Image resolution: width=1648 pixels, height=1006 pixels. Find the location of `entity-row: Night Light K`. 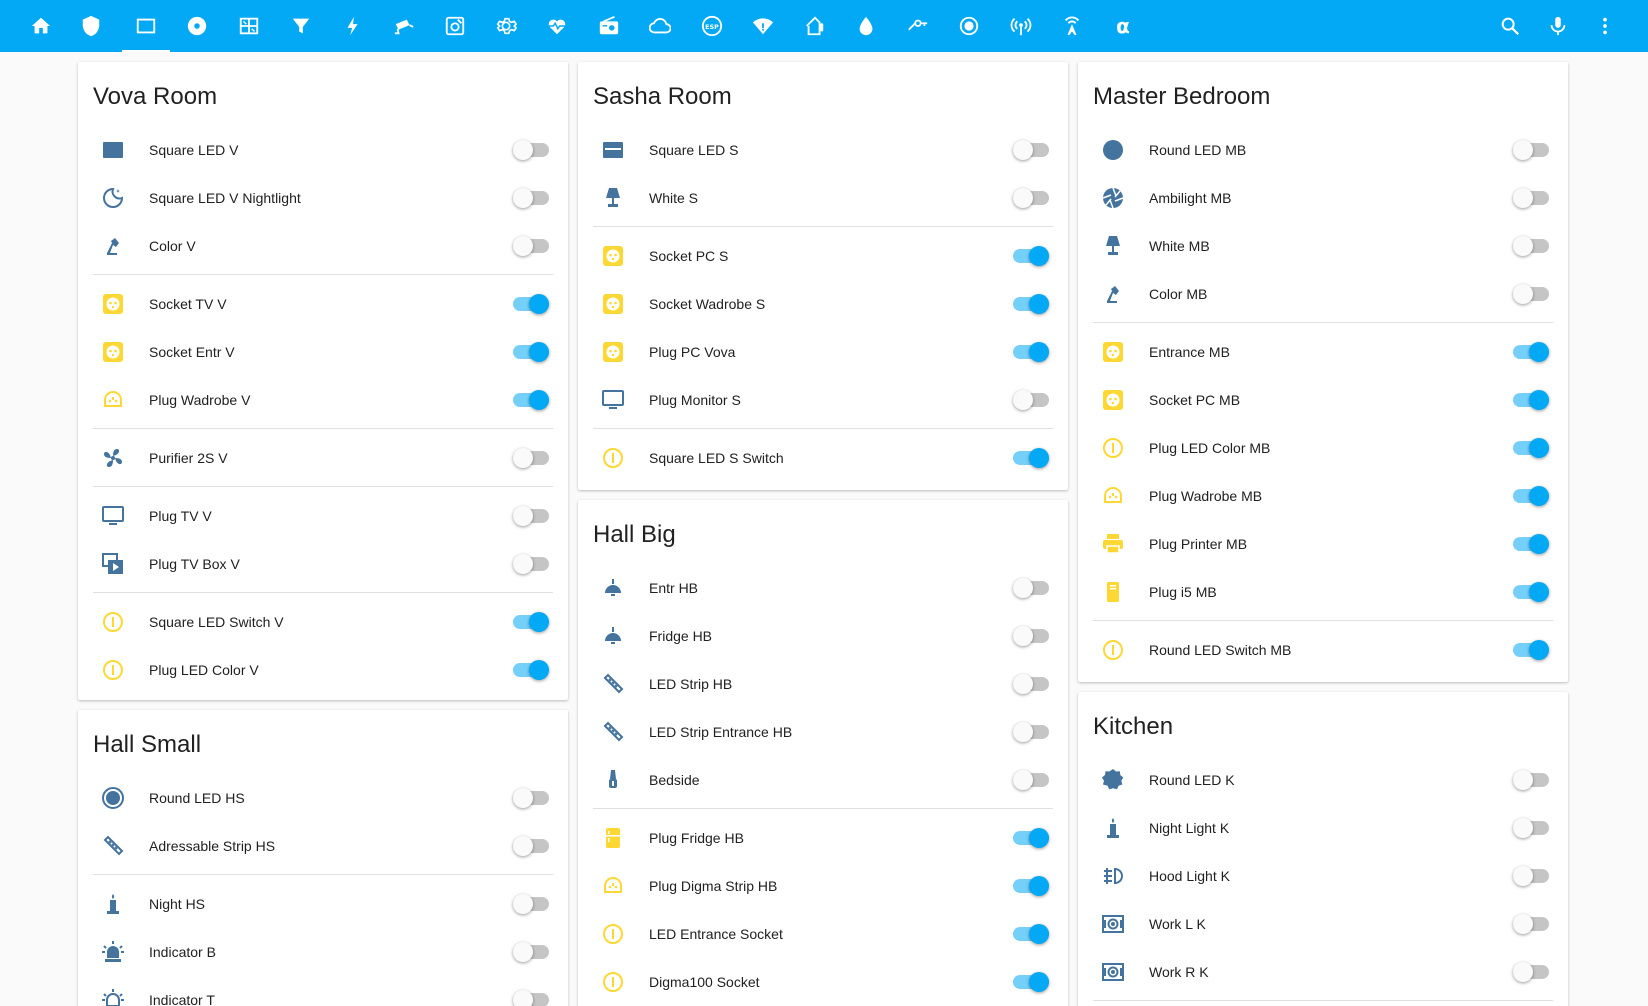

entity-row: Night Light K is located at coordinates (1323, 828).